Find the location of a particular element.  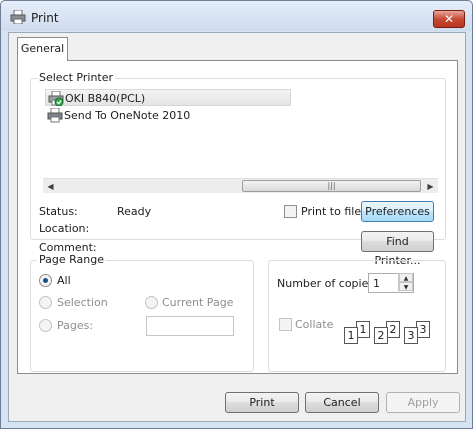

collate-illustration: 1 1 2 2 3 3 is located at coordinates (394, 336).